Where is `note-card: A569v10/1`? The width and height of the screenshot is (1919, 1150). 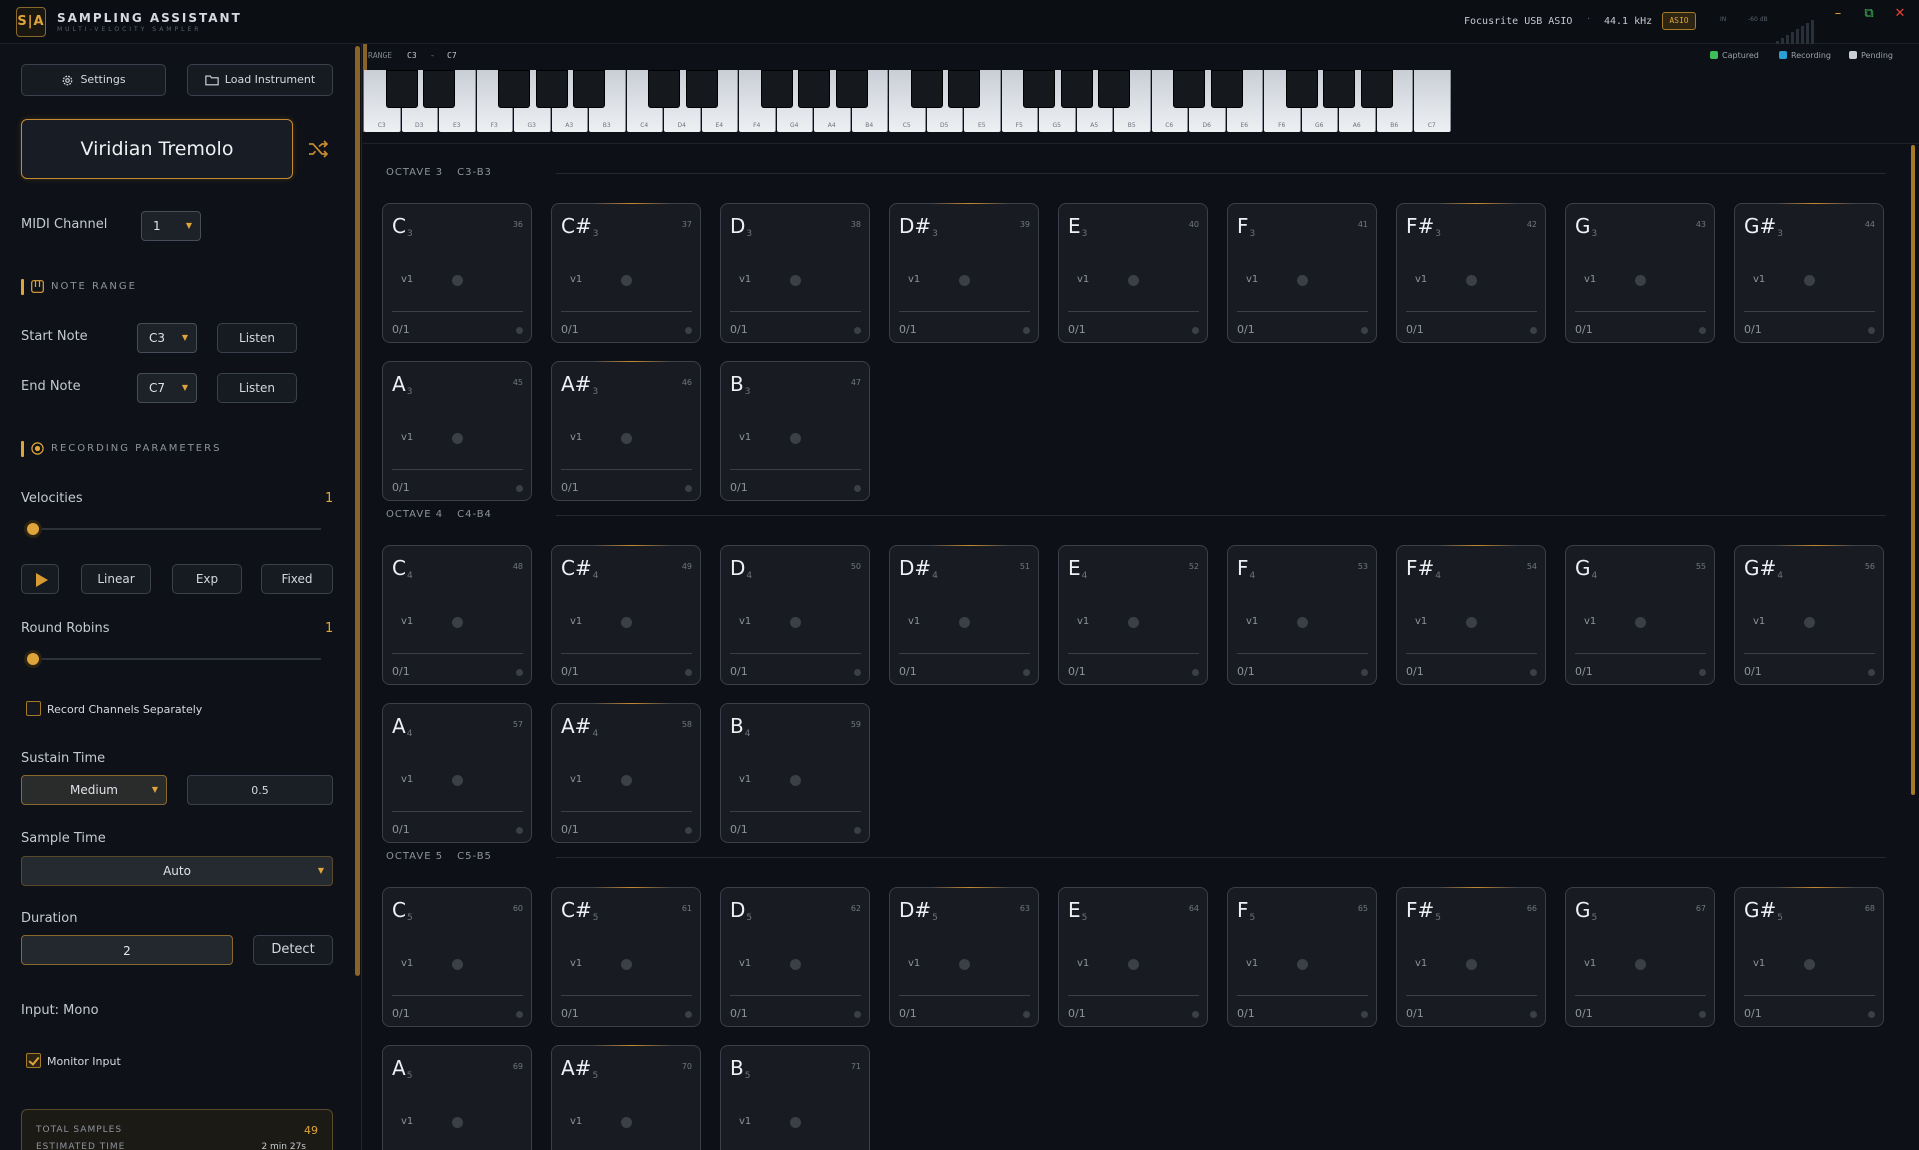 note-card: A569v10/1 is located at coordinates (457, 1097).